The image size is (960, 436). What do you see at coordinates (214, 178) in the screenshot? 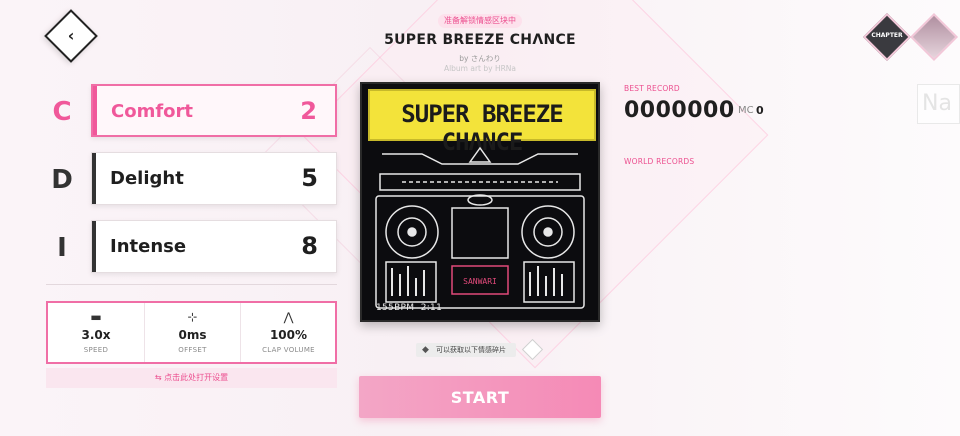
I see `difficulty-delight: Delight 5` at bounding box center [214, 178].